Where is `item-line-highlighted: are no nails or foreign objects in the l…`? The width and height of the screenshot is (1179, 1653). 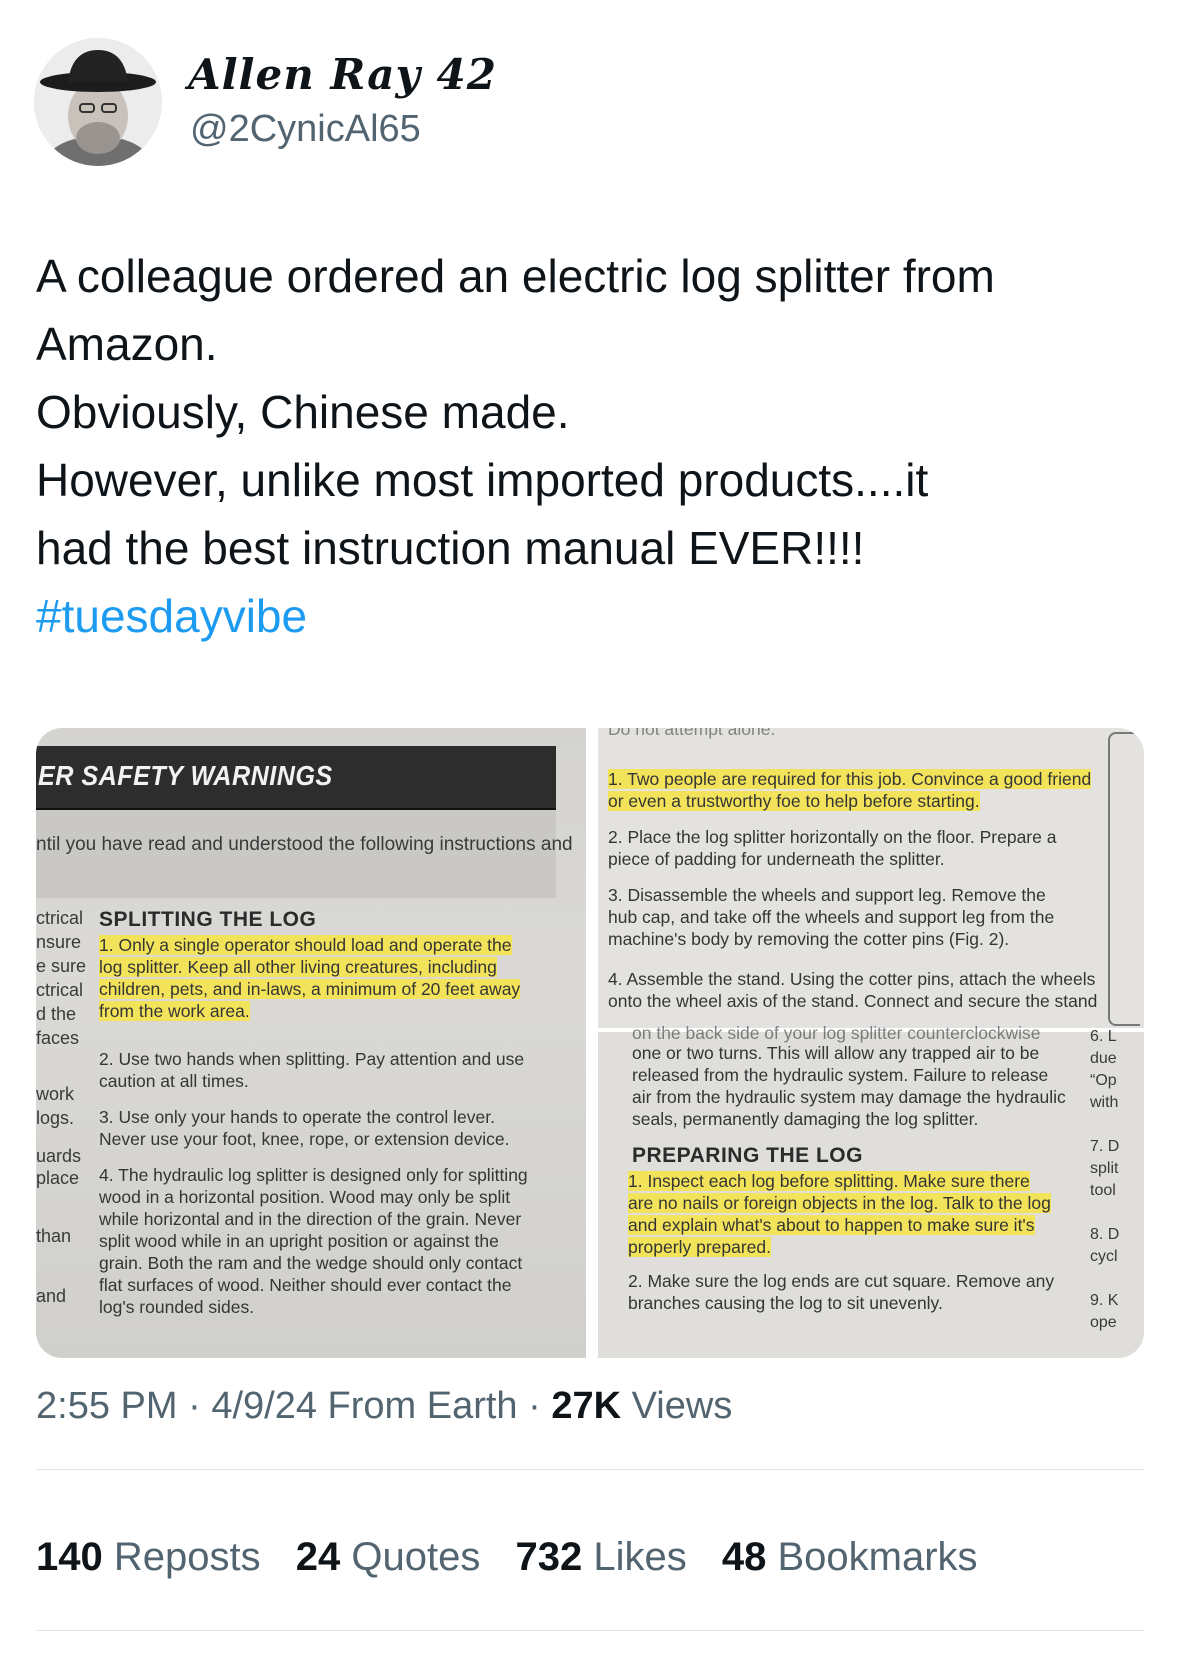
item-line-highlighted: are no nails or foreign objects in the l… is located at coordinates (839, 1203).